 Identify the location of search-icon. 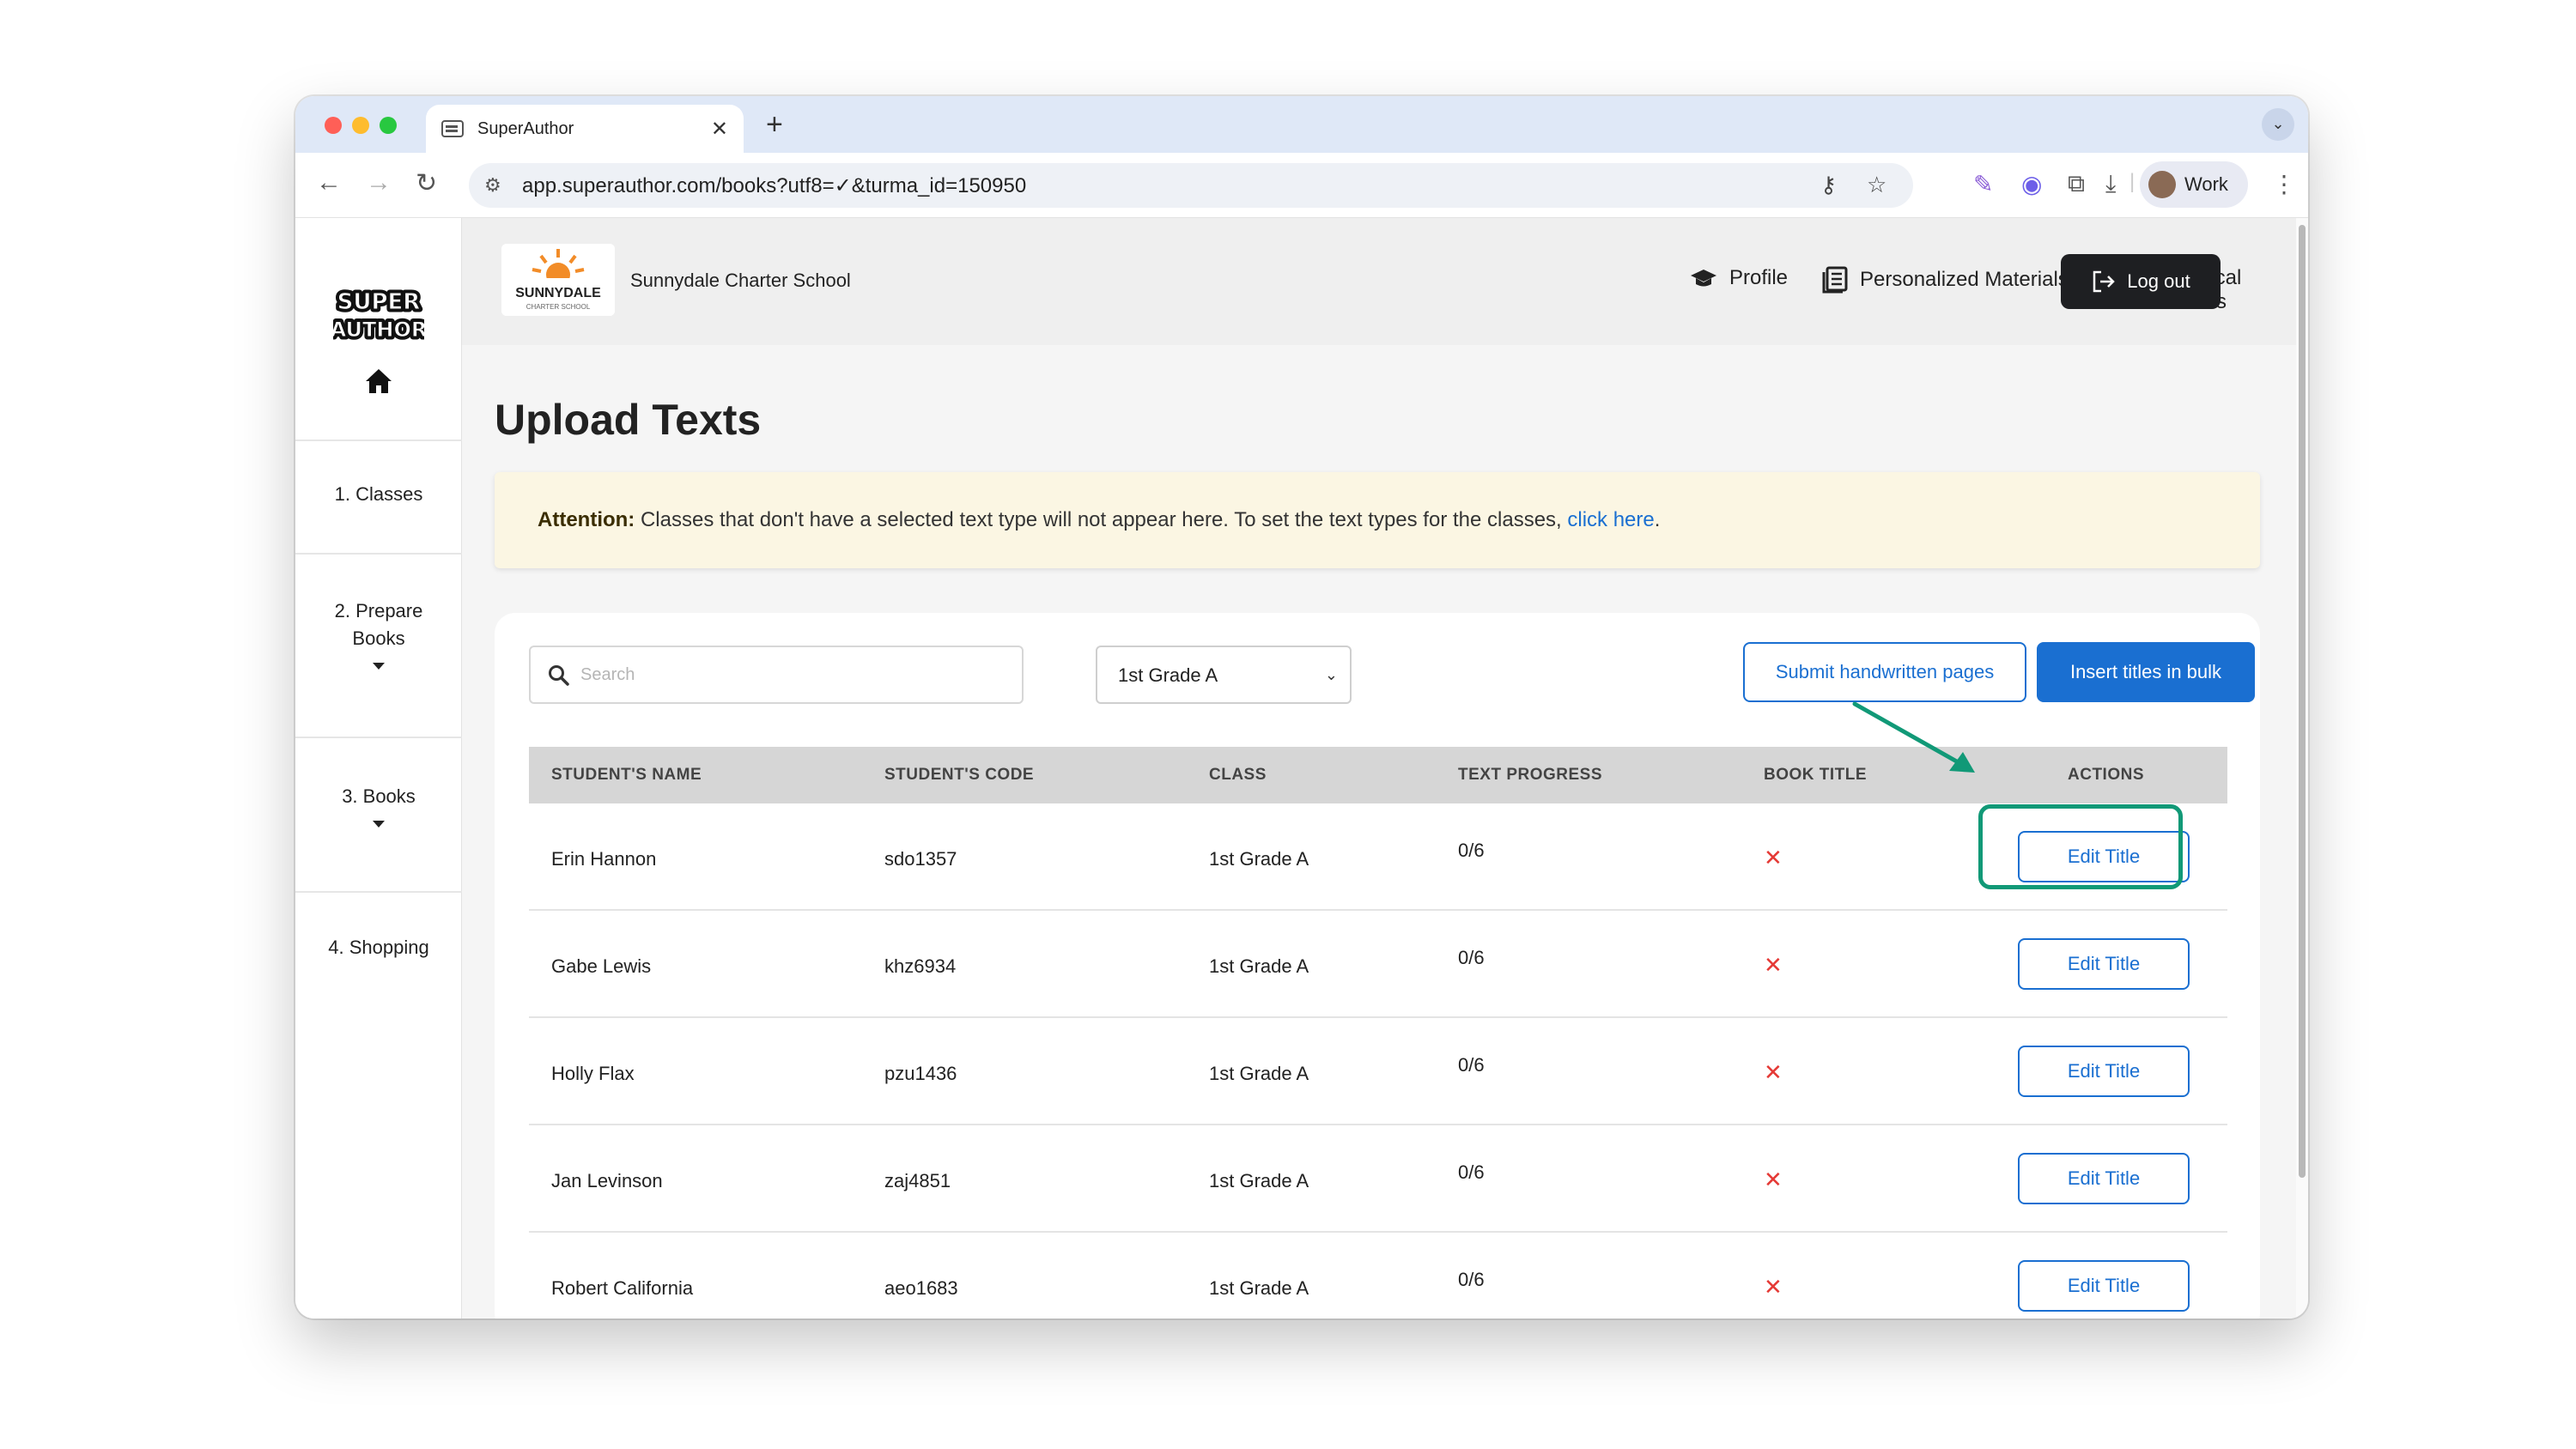
(559, 675).